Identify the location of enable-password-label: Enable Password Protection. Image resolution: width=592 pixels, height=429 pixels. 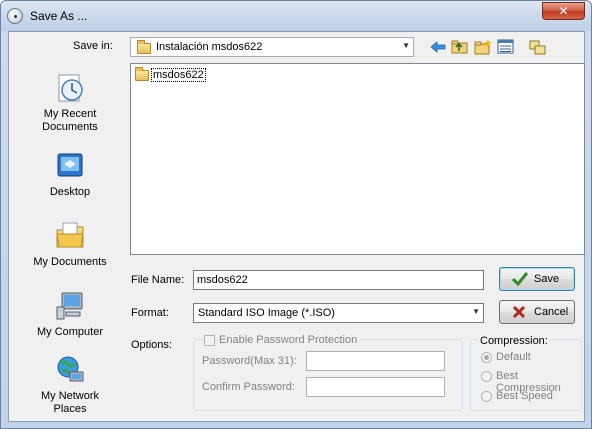
(290, 340).